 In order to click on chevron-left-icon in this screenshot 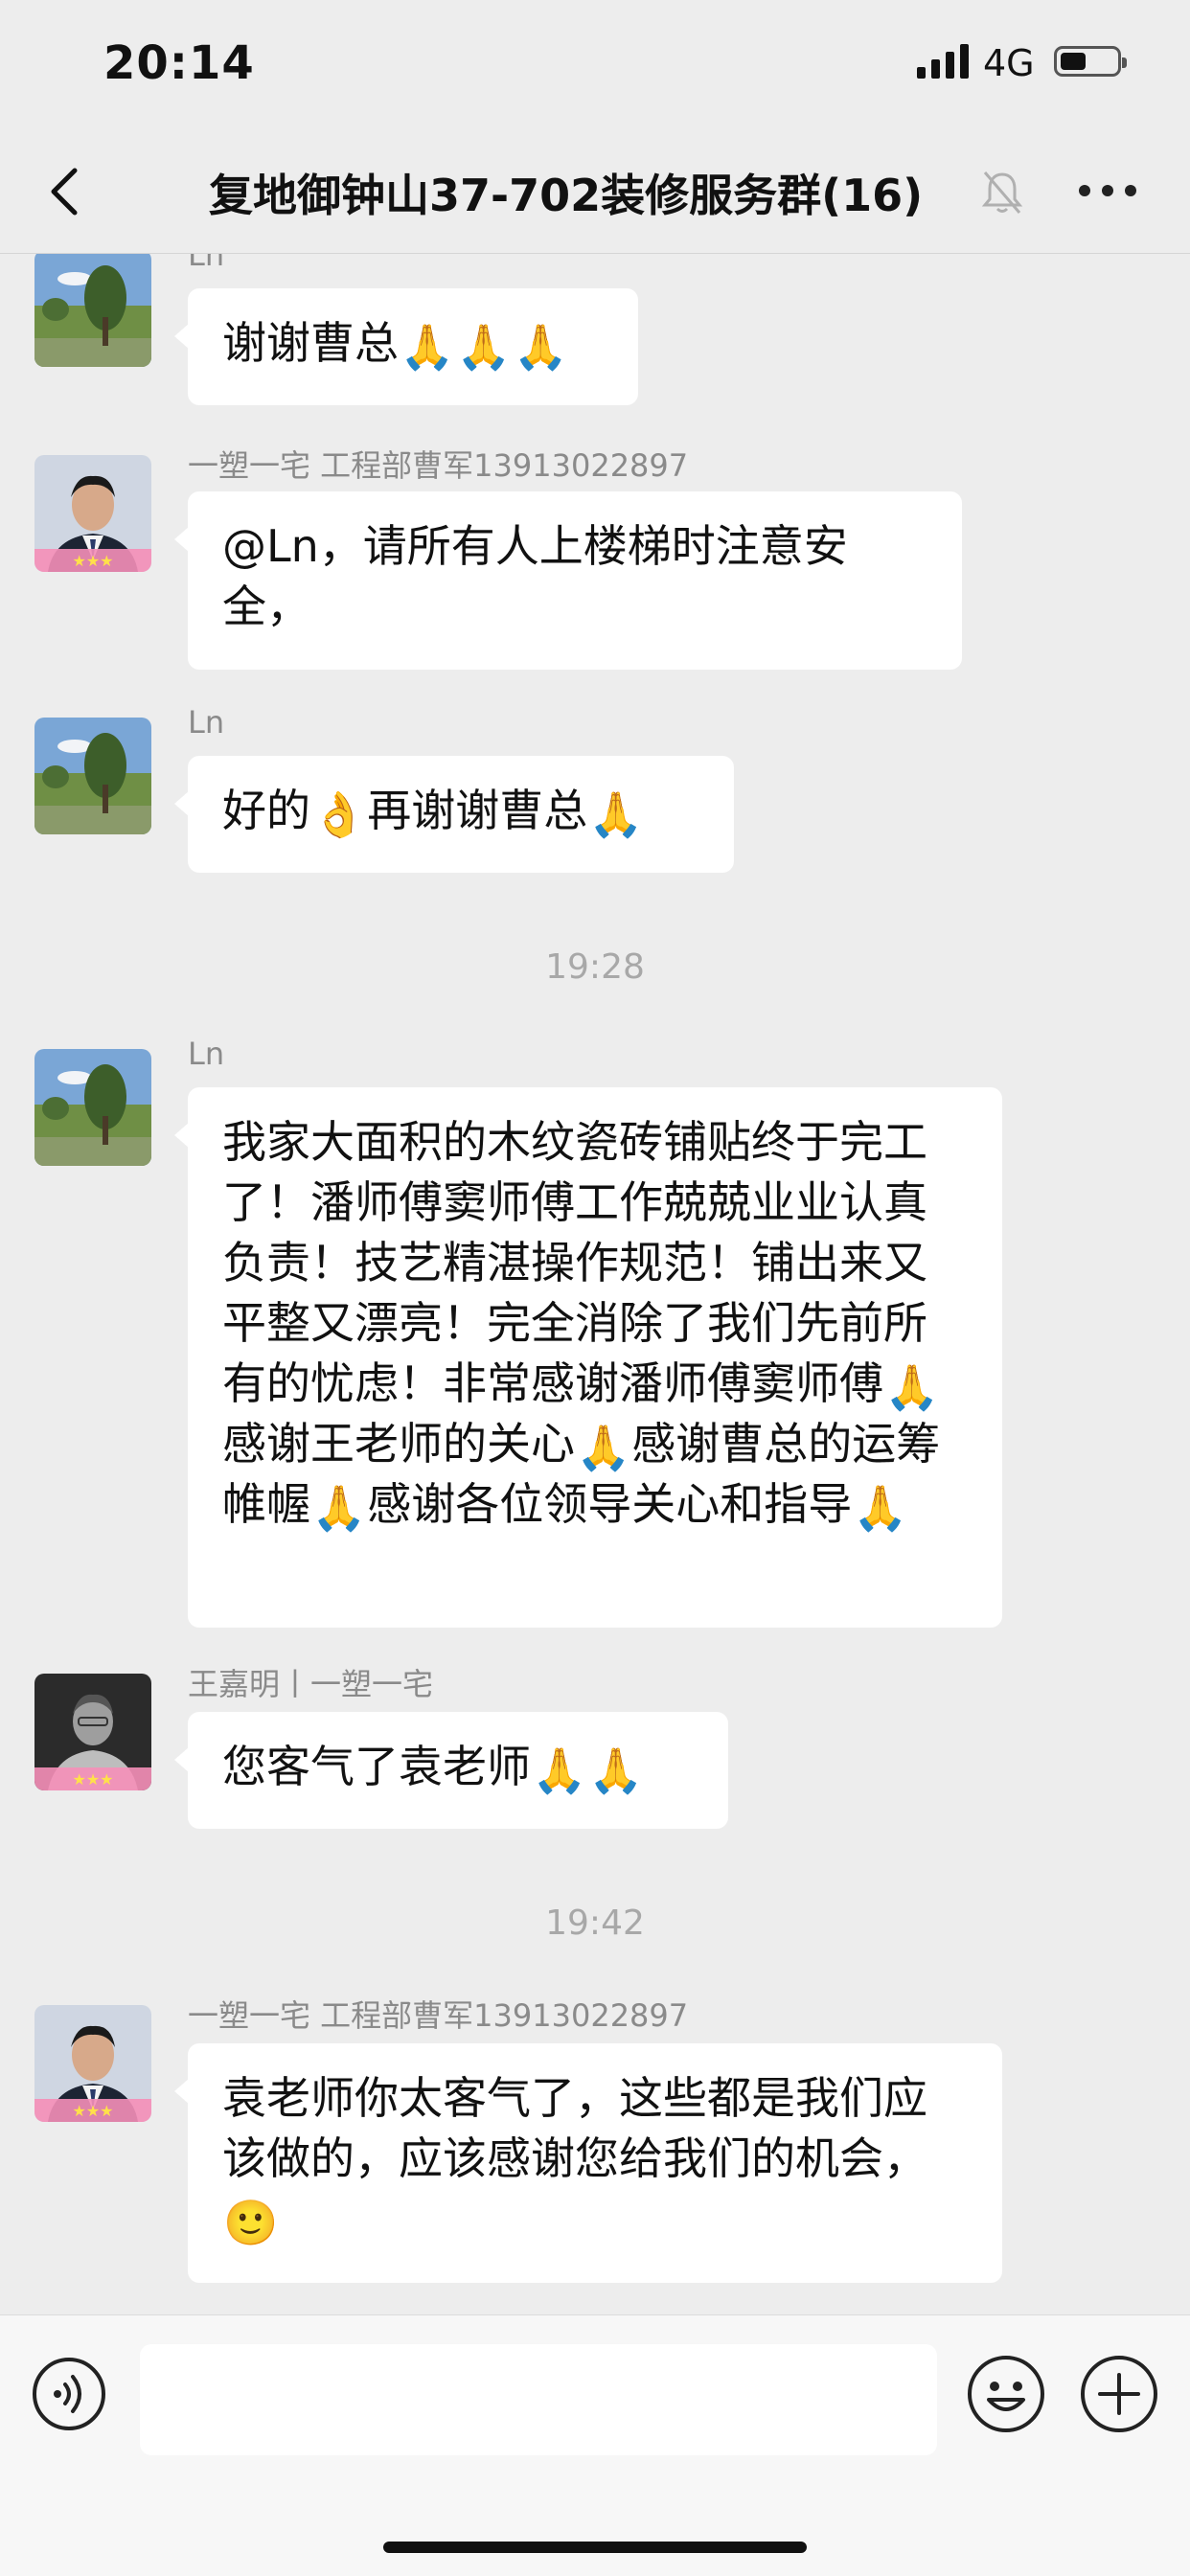, I will do `click(67, 192)`.